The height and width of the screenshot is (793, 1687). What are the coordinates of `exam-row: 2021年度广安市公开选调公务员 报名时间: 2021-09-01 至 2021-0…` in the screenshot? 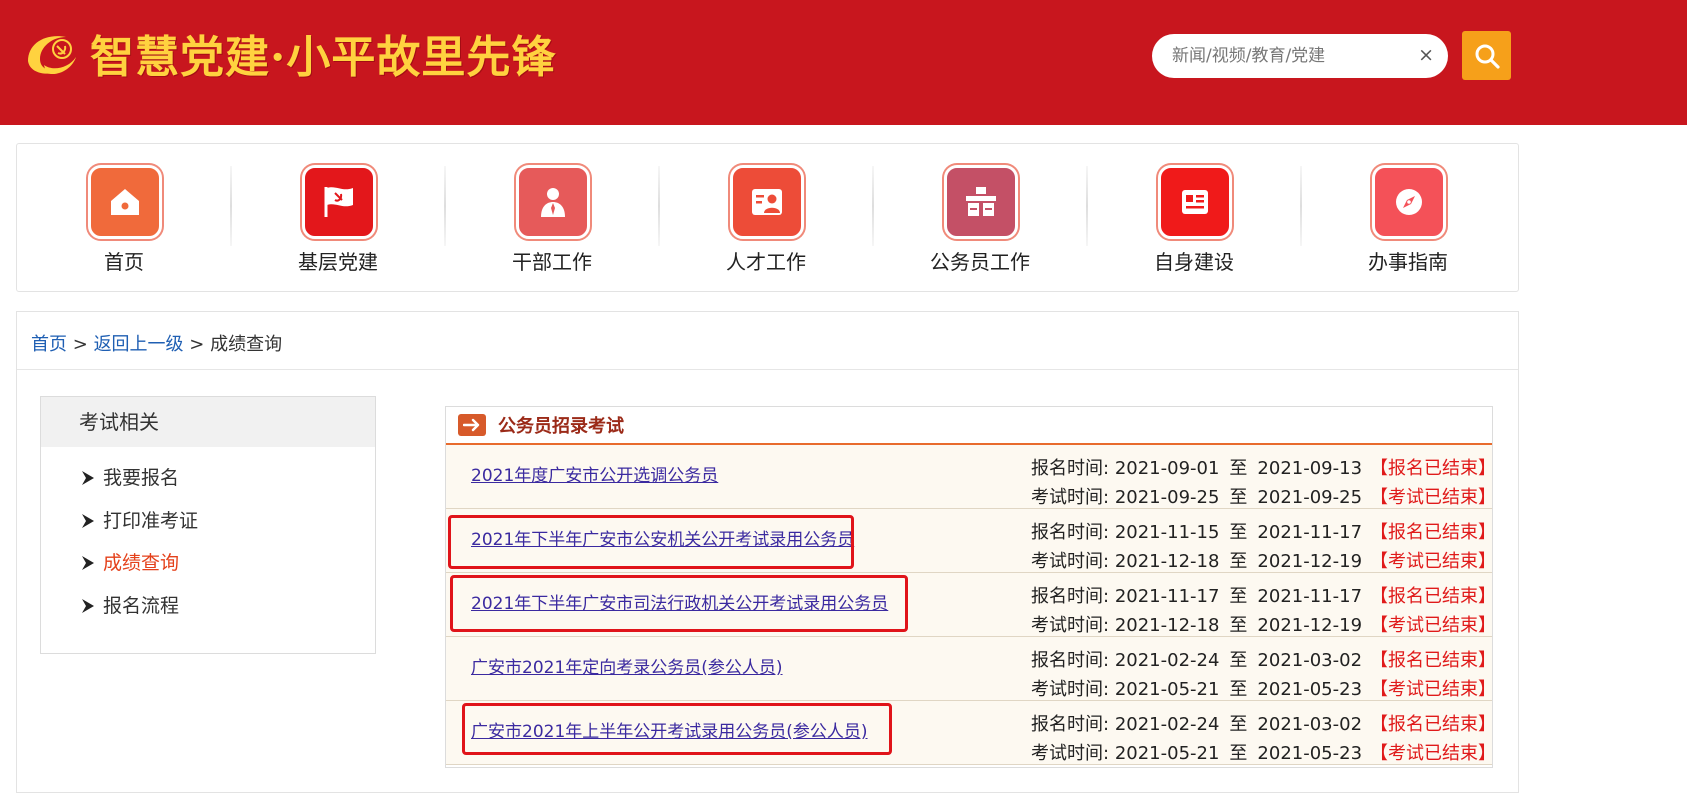 It's located at (971, 477).